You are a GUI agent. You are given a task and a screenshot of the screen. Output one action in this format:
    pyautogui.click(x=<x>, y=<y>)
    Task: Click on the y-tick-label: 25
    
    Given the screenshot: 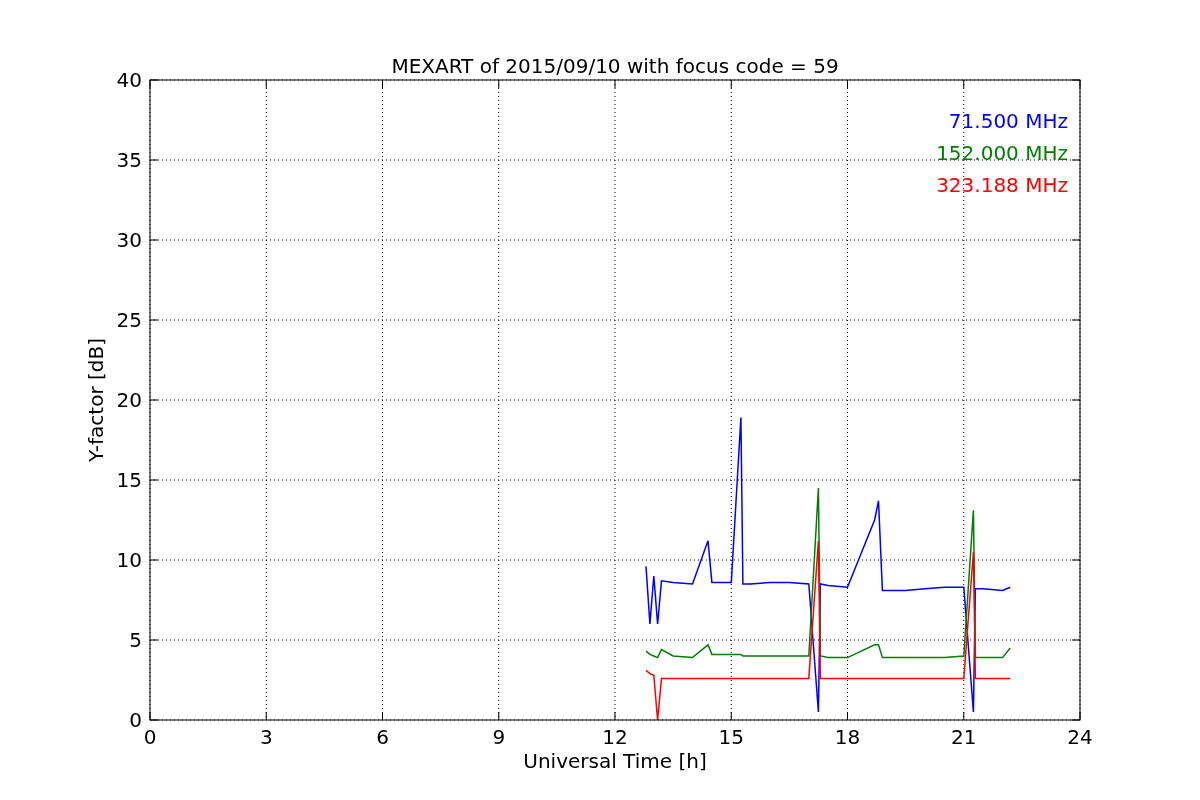 What is the action you would take?
    pyautogui.click(x=129, y=320)
    